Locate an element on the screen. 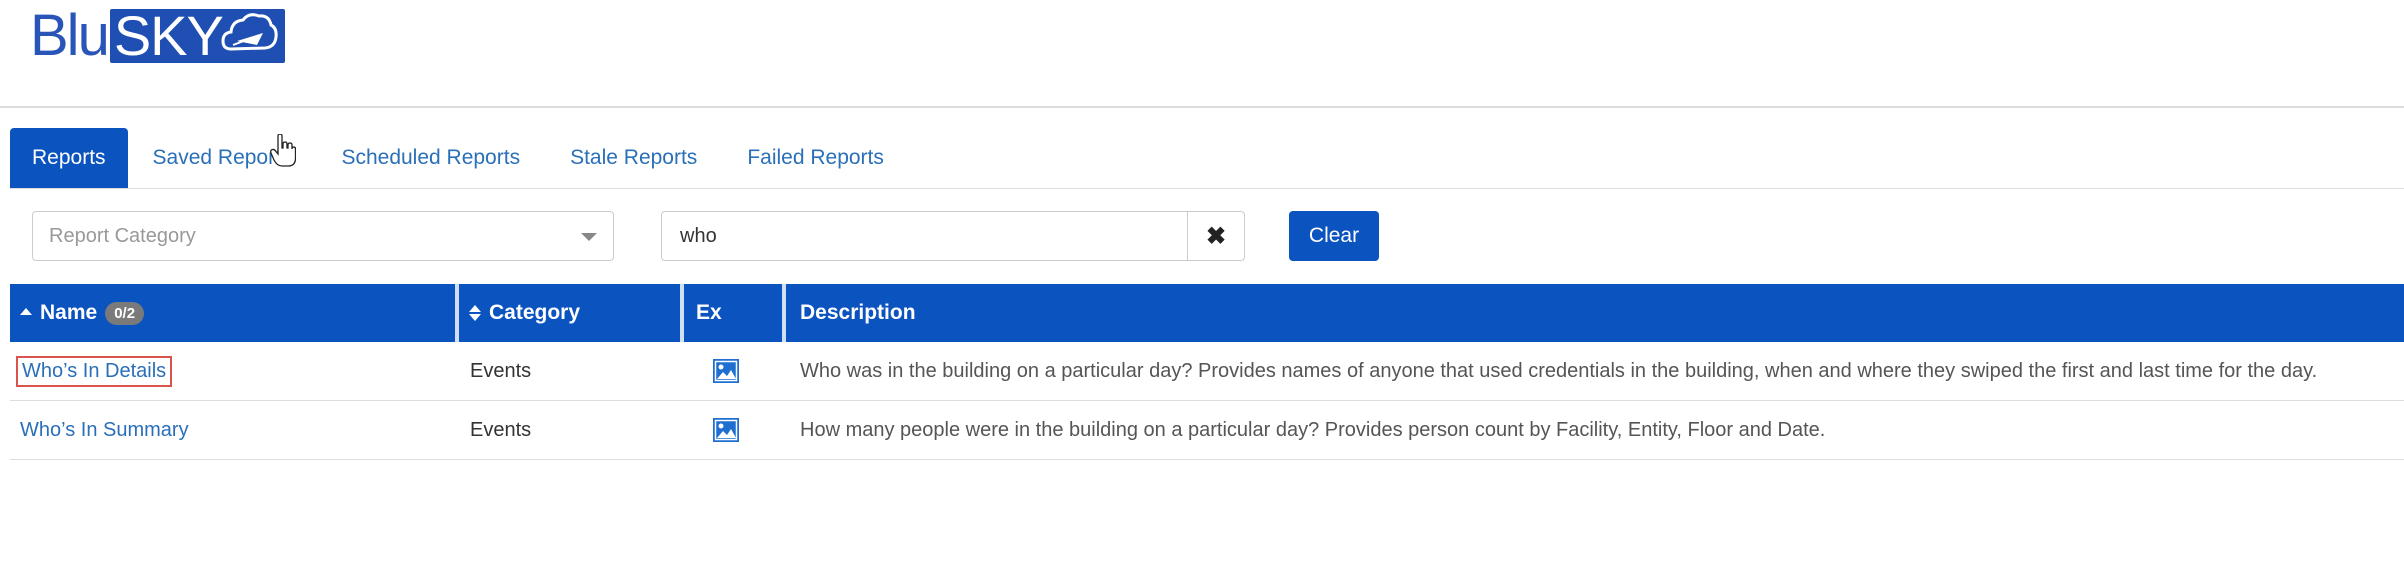  sort-icon is located at coordinates (475, 313).